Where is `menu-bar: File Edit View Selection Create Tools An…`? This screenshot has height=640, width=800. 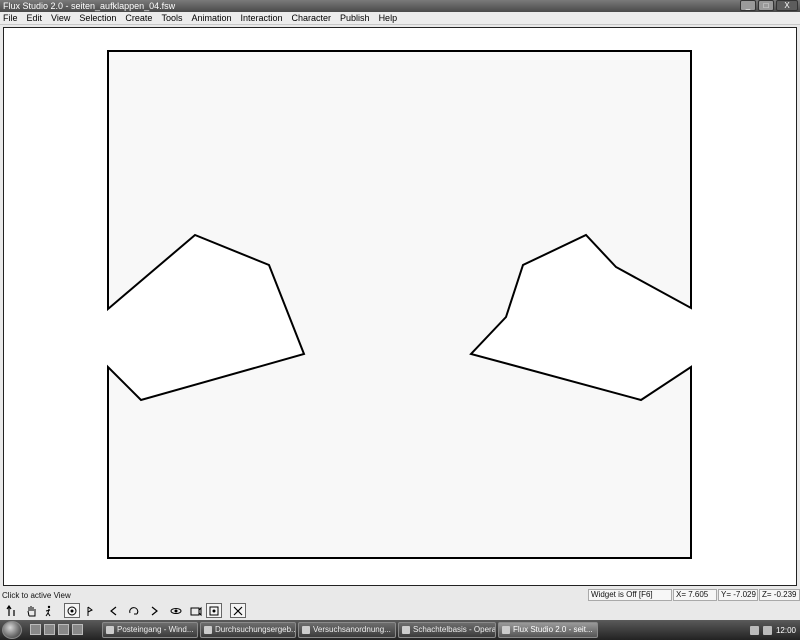 menu-bar: File Edit View Selection Create Tools An… is located at coordinates (400, 18).